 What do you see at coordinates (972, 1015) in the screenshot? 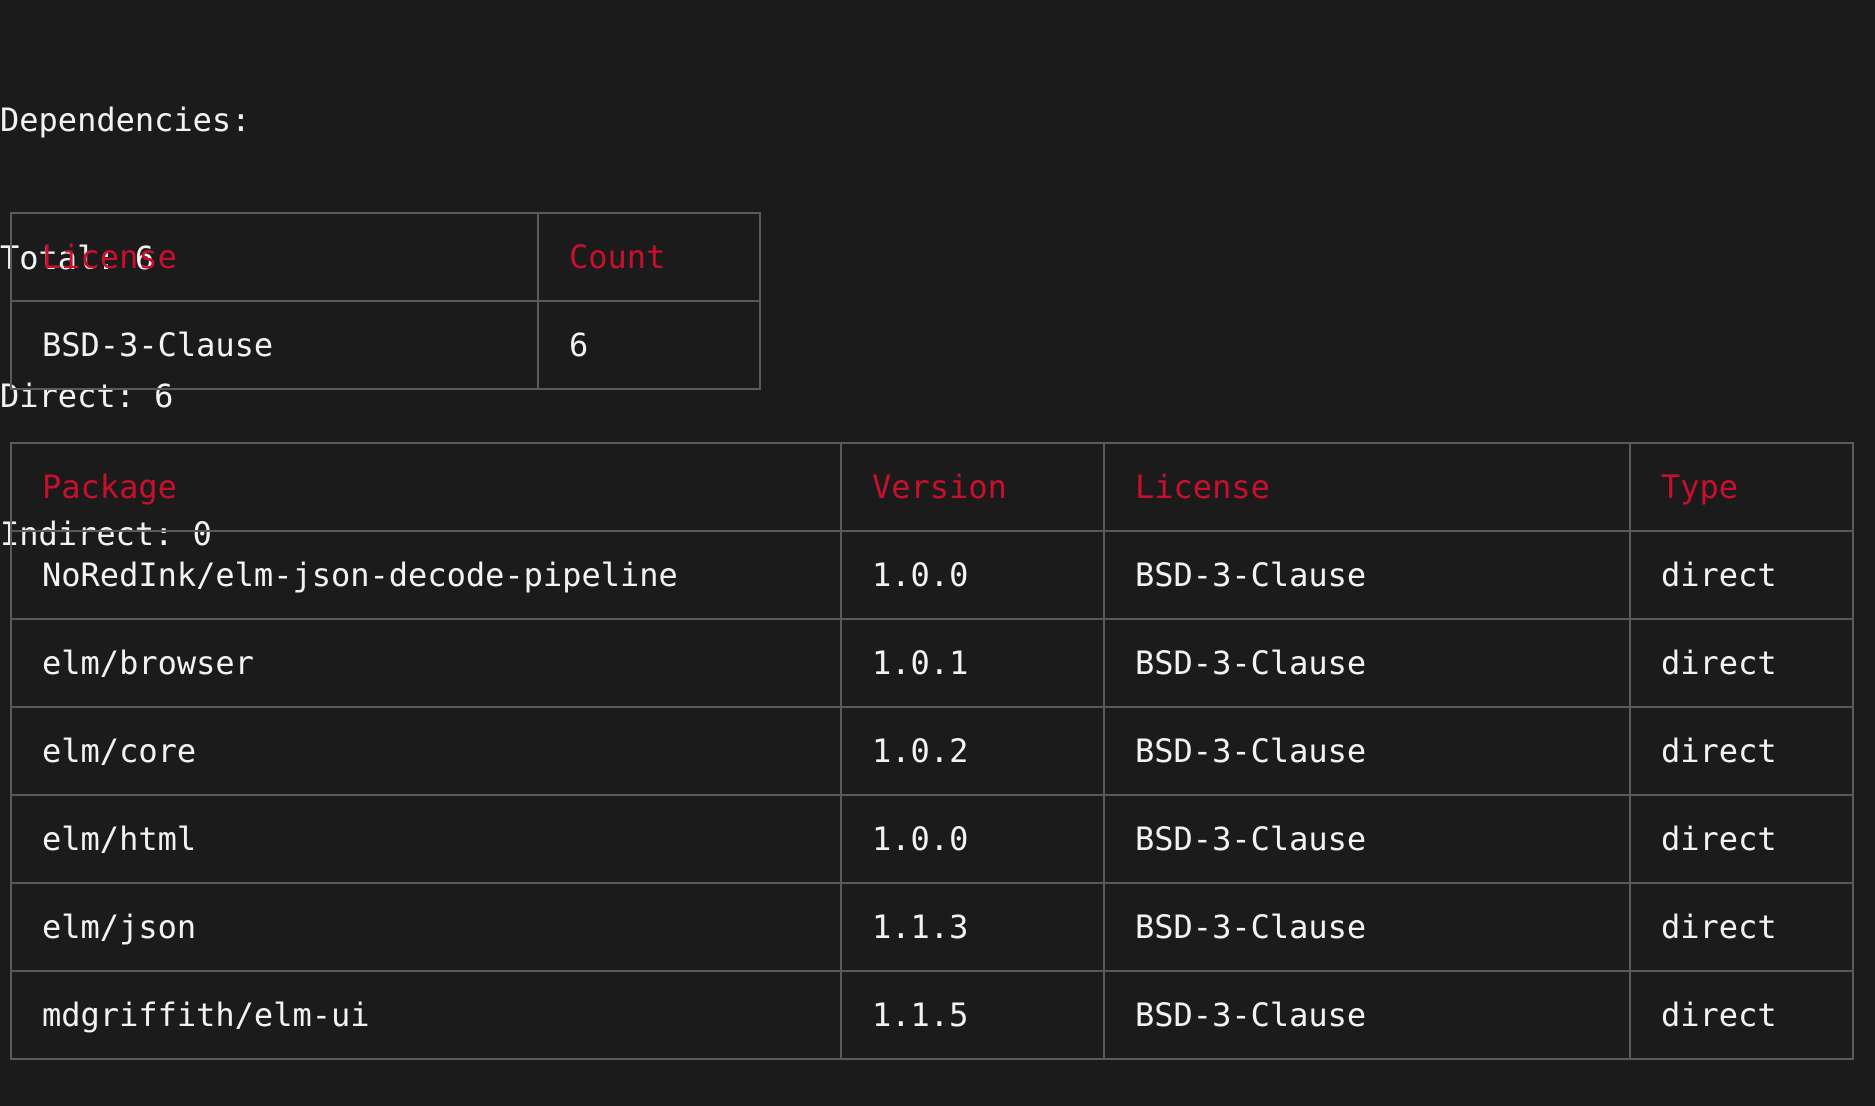
I see `version-cell: 1.1.5` at bounding box center [972, 1015].